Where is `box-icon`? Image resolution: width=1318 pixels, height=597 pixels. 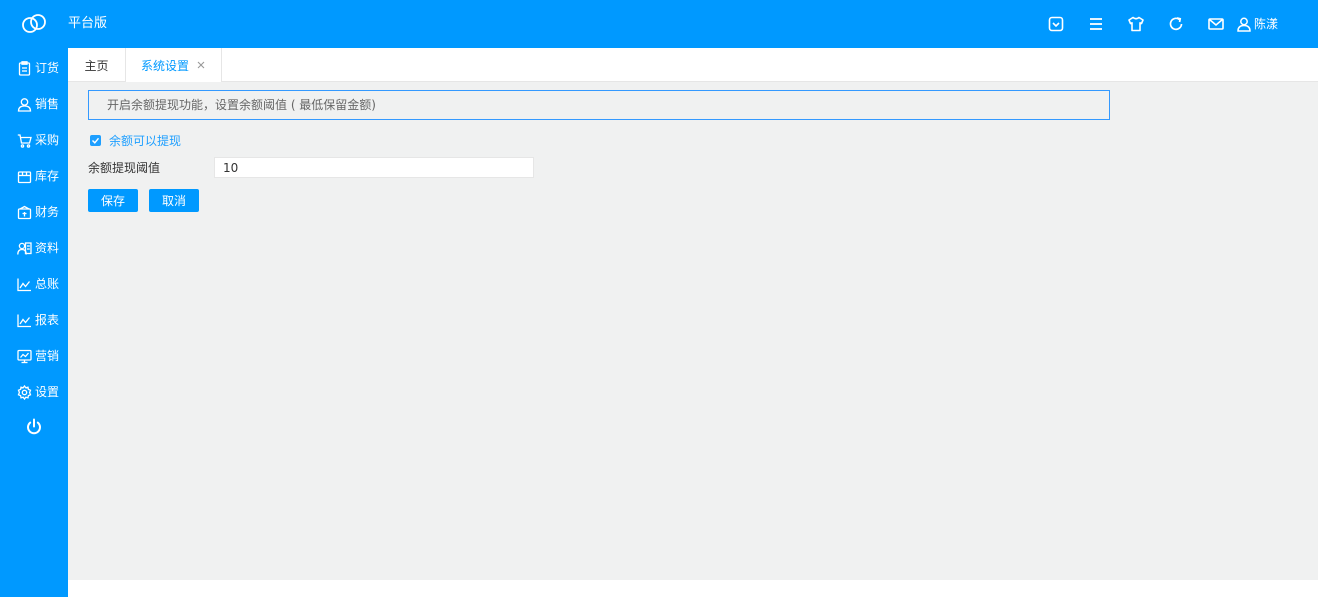
box-icon is located at coordinates (24, 176).